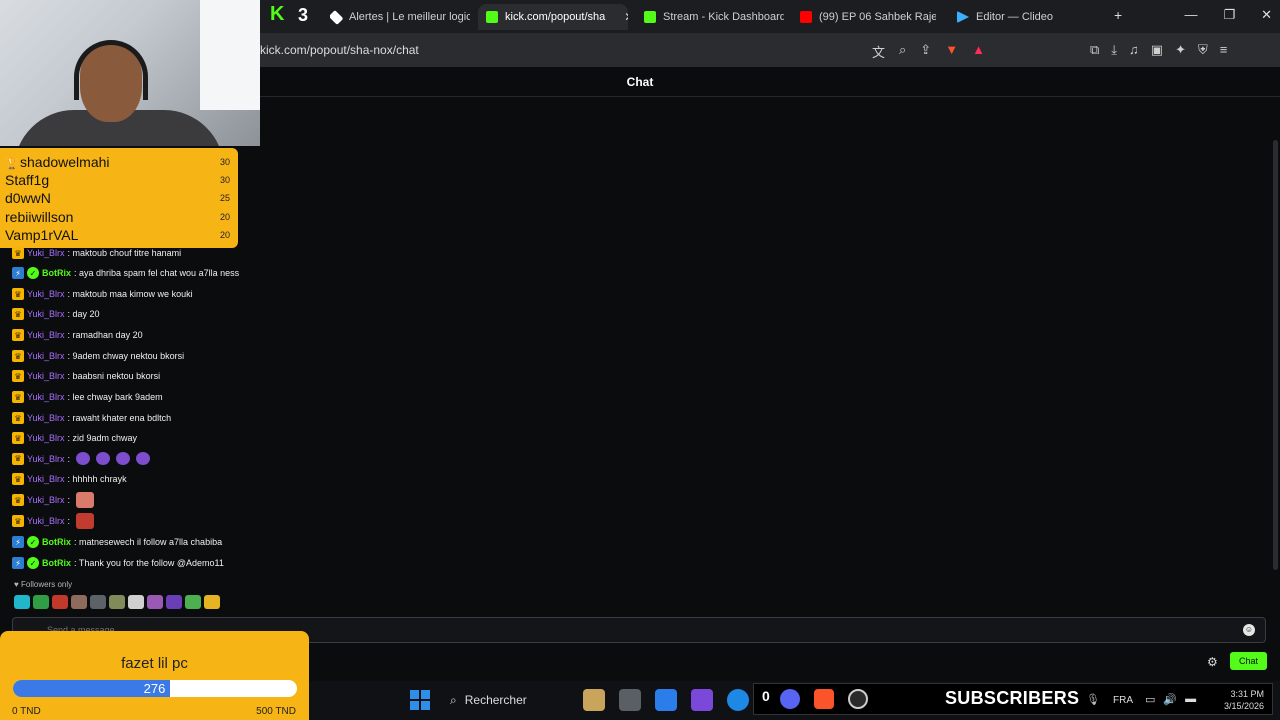 Image resolution: width=1280 pixels, height=720 pixels. What do you see at coordinates (96, 253) in the screenshot?
I see `chat-message: ♛ Yuki_Blrx: maktoub chouf titre hanami` at bounding box center [96, 253].